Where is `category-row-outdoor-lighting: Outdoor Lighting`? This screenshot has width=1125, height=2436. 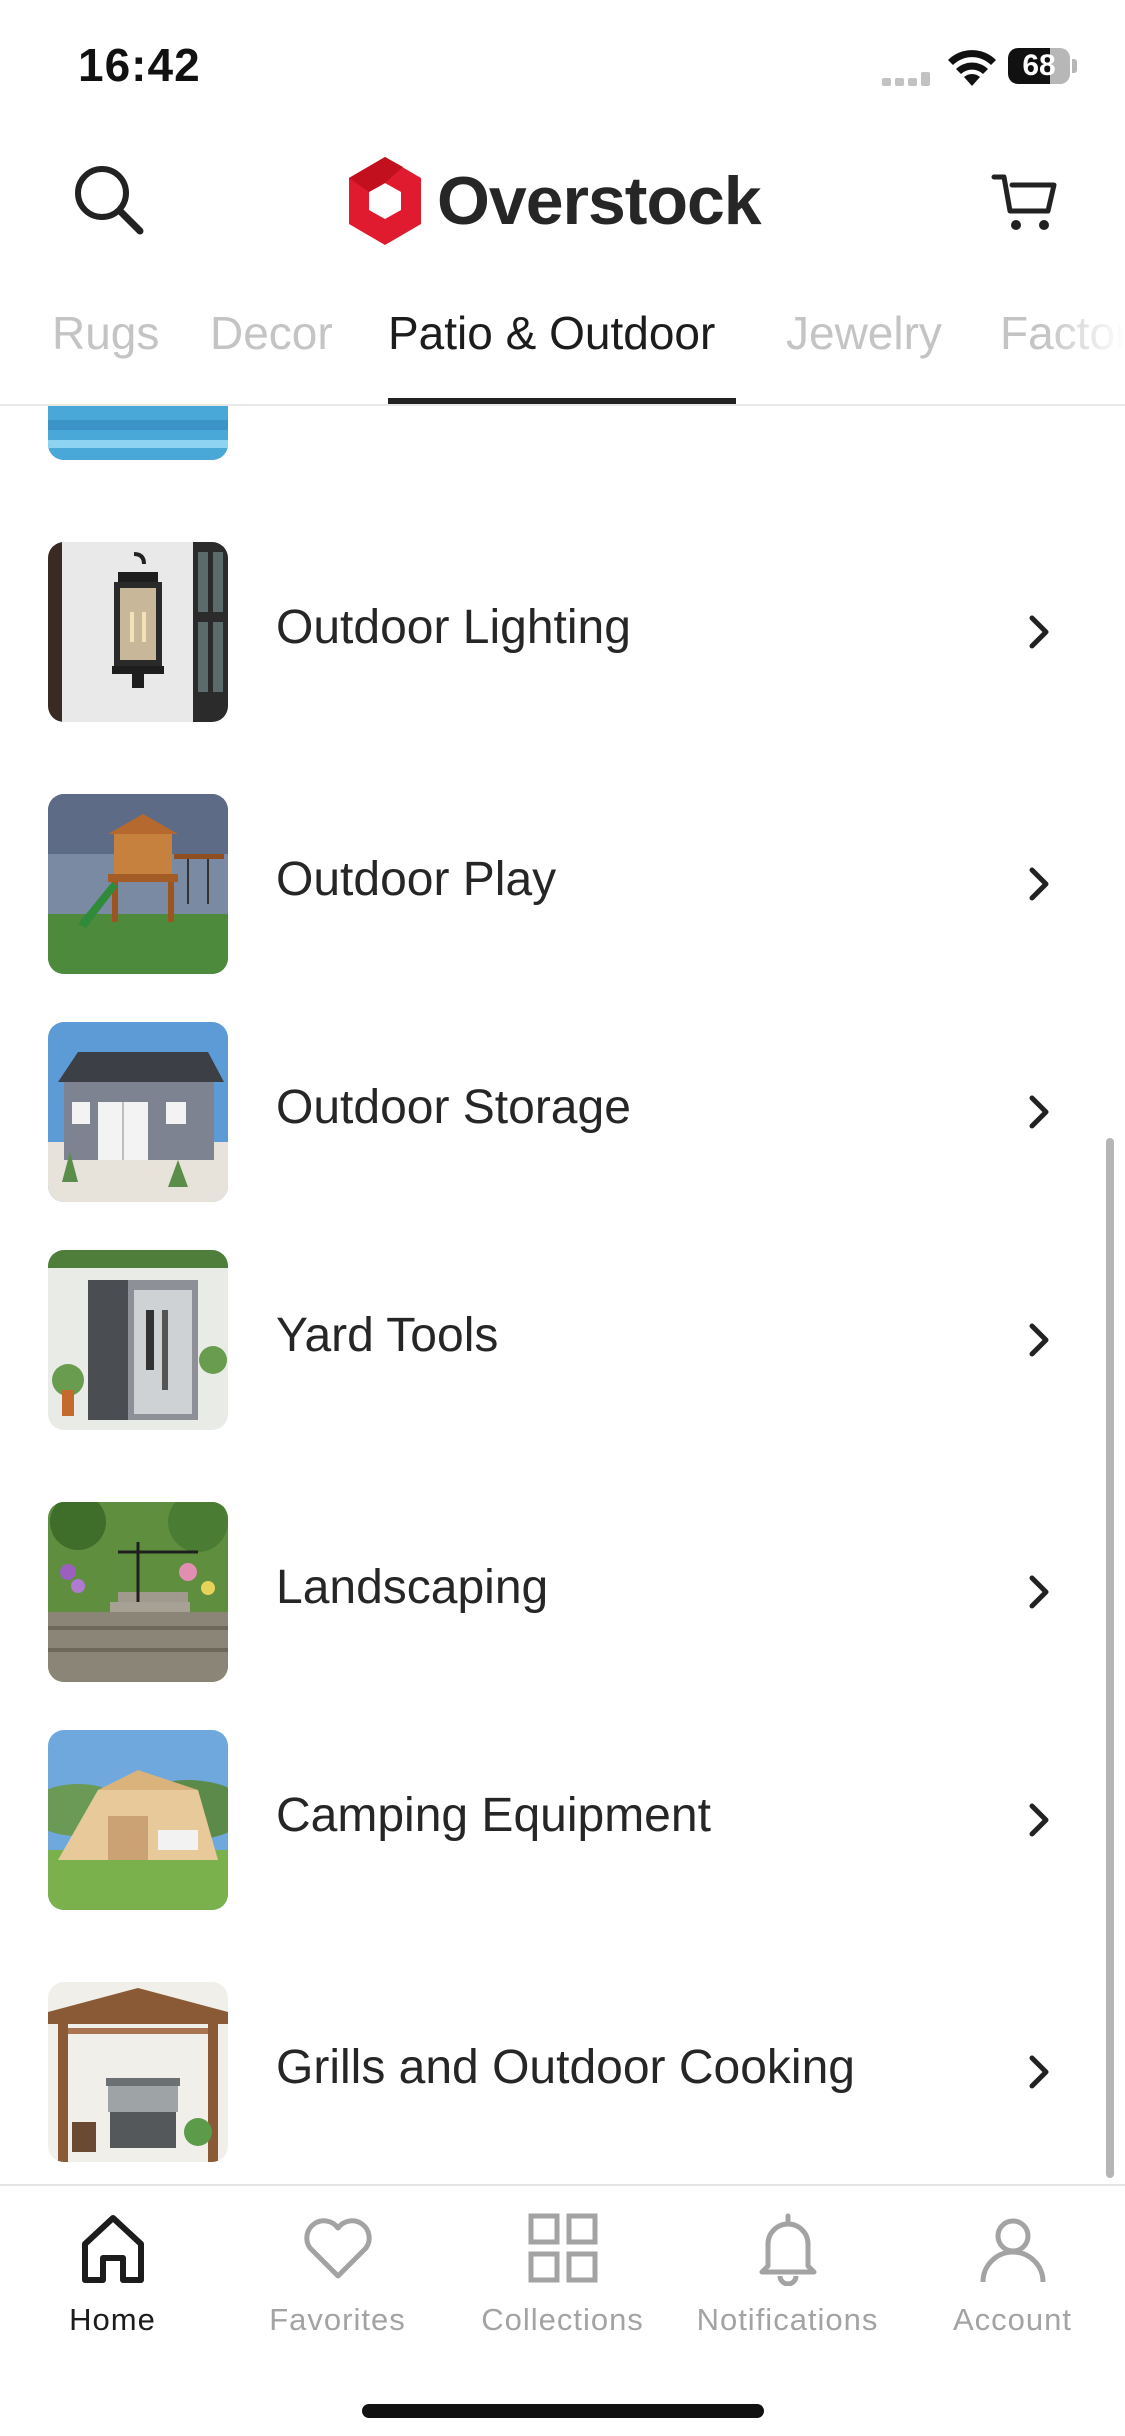
category-row-outdoor-lighting: Outdoor Lighting is located at coordinates (562, 632).